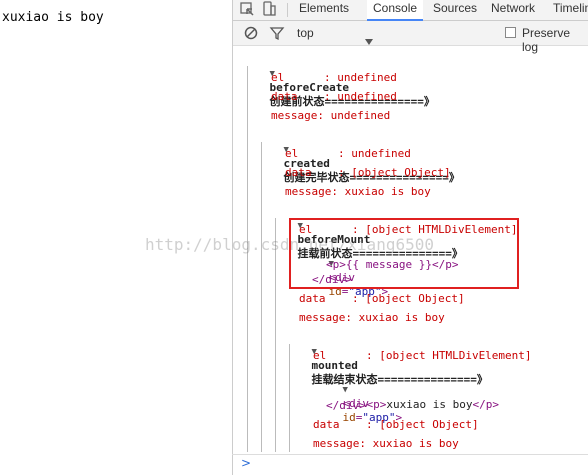 This screenshot has width=588, height=475. I want to click on tab-elements: Elements, so click(330, 9).